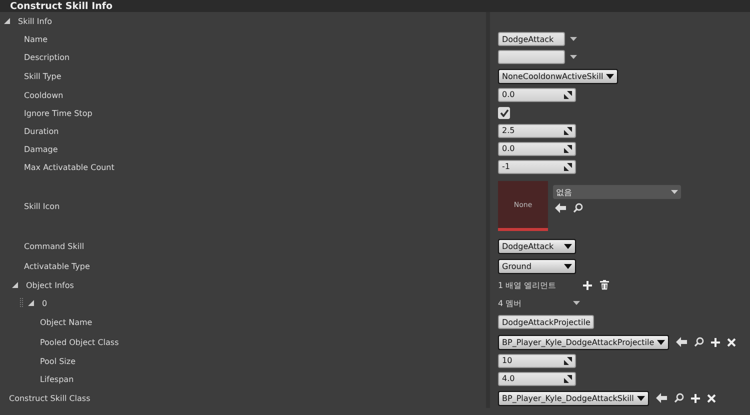 The image size is (750, 415). I want to click on panel-title: Construct Skill Info, so click(61, 6).